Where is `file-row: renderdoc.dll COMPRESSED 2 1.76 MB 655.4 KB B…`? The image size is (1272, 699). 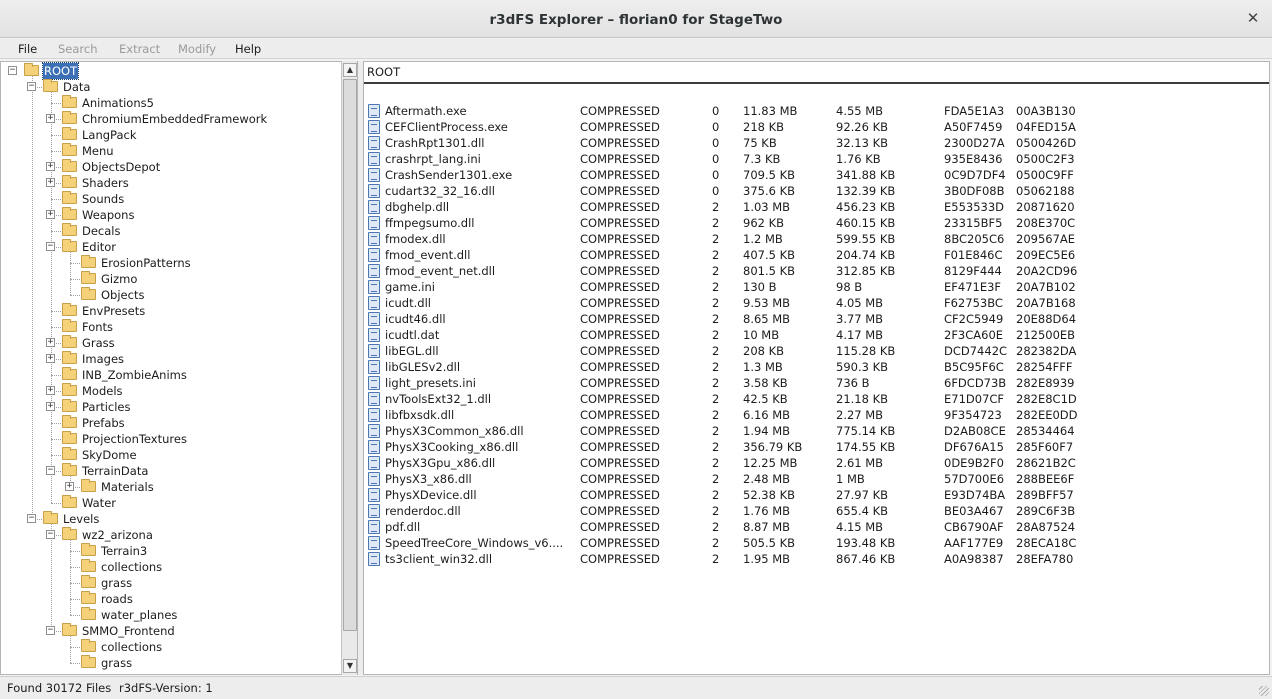
file-row: renderdoc.dll COMPRESSED 2 1.76 MB 655.4 KB B… is located at coordinates (816, 511).